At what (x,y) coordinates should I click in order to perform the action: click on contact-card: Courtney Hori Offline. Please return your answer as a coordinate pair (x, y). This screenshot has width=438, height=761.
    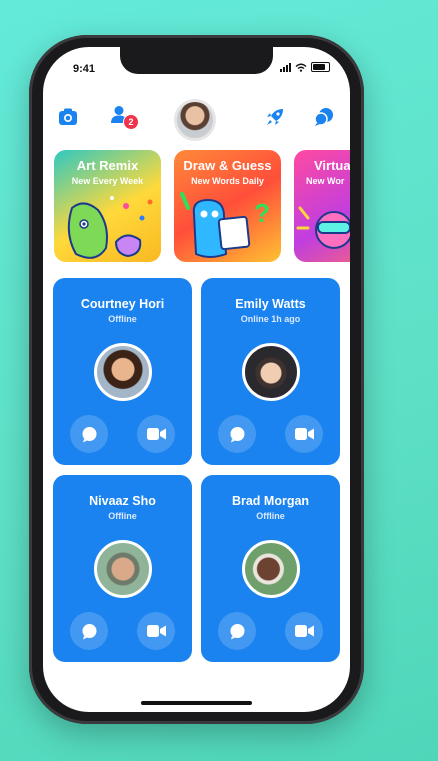
    Looking at the image, I should click on (122, 371).